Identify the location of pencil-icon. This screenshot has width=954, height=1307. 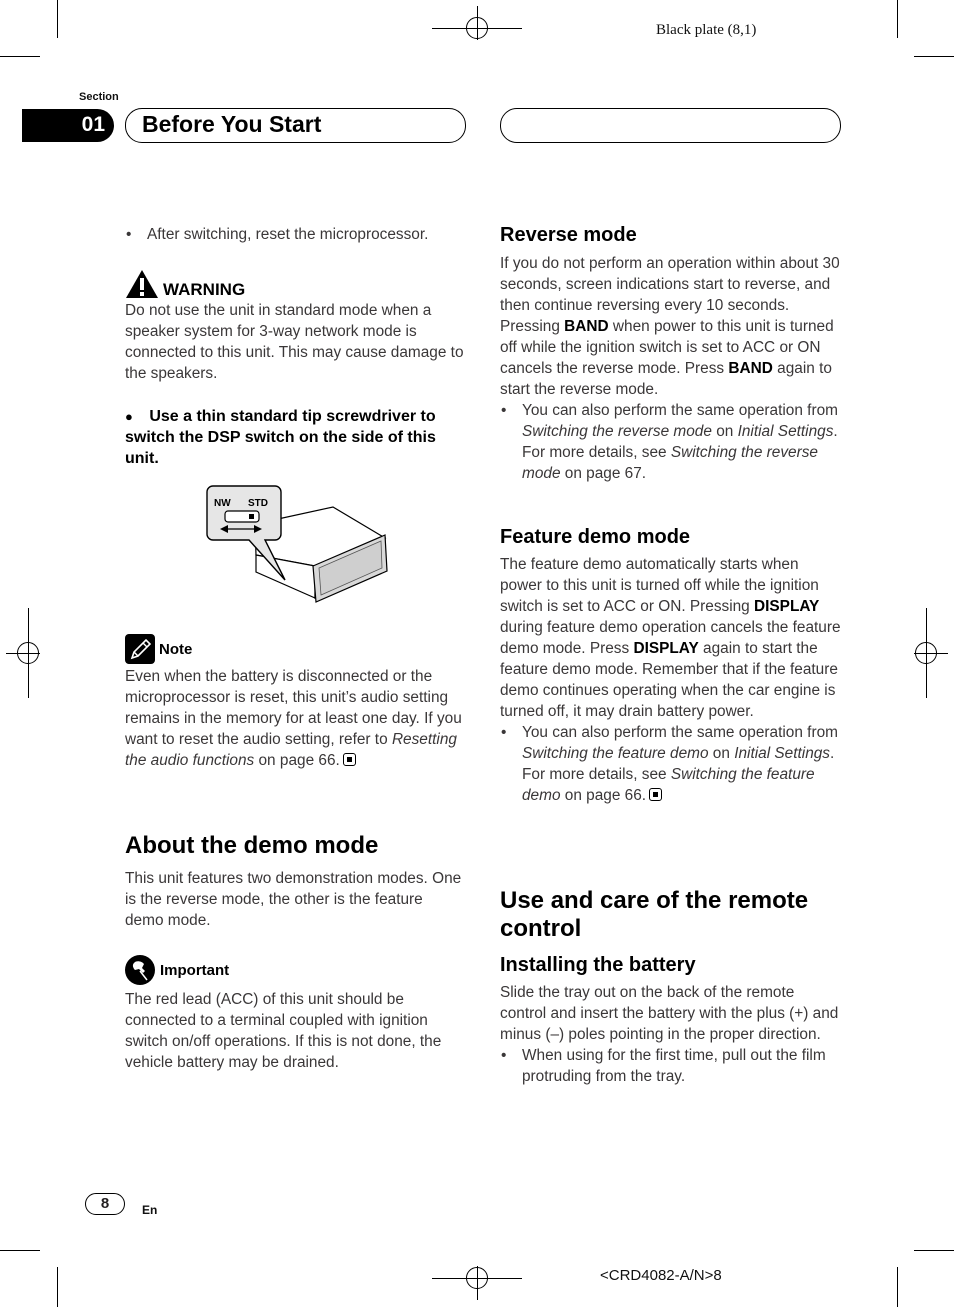
(140, 649).